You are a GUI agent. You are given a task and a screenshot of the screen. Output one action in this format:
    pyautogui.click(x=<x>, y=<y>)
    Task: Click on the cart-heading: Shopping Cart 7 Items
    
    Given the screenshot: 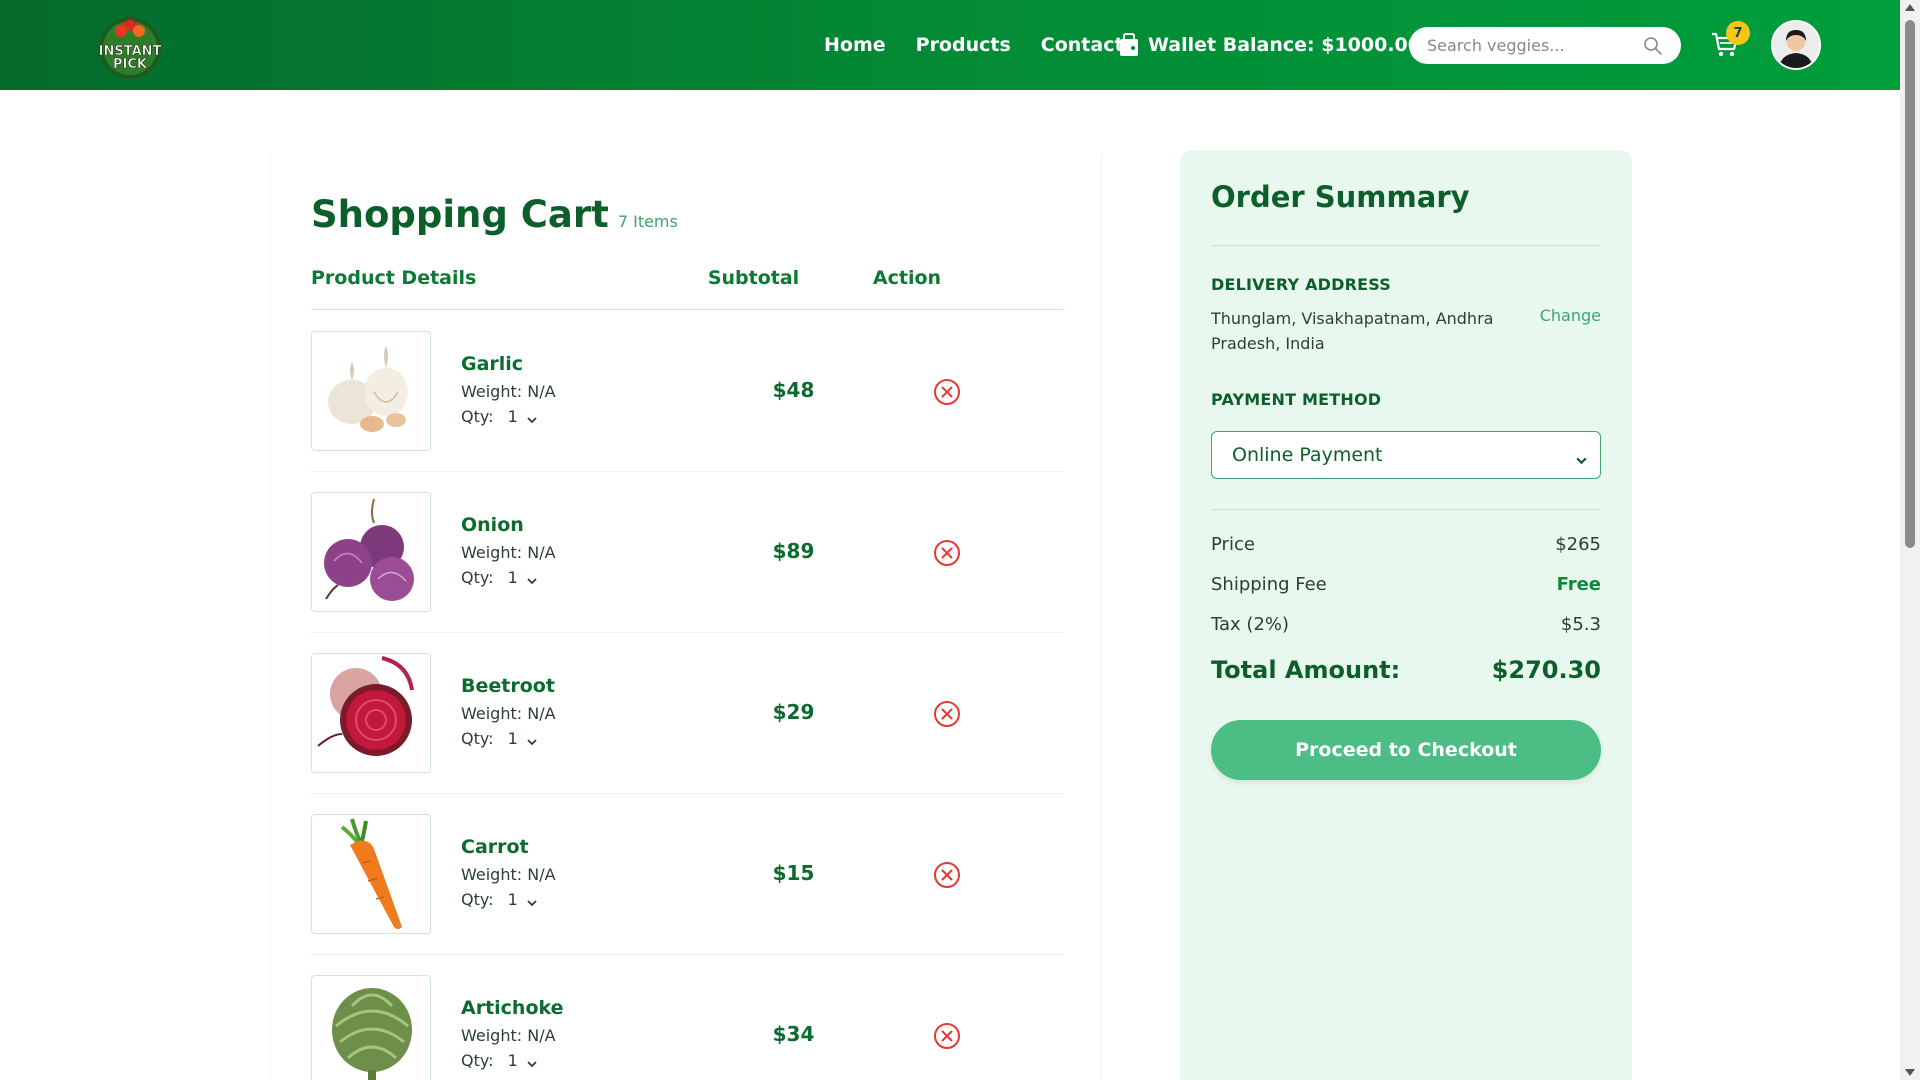 What is the action you would take?
    pyautogui.click(x=494, y=214)
    